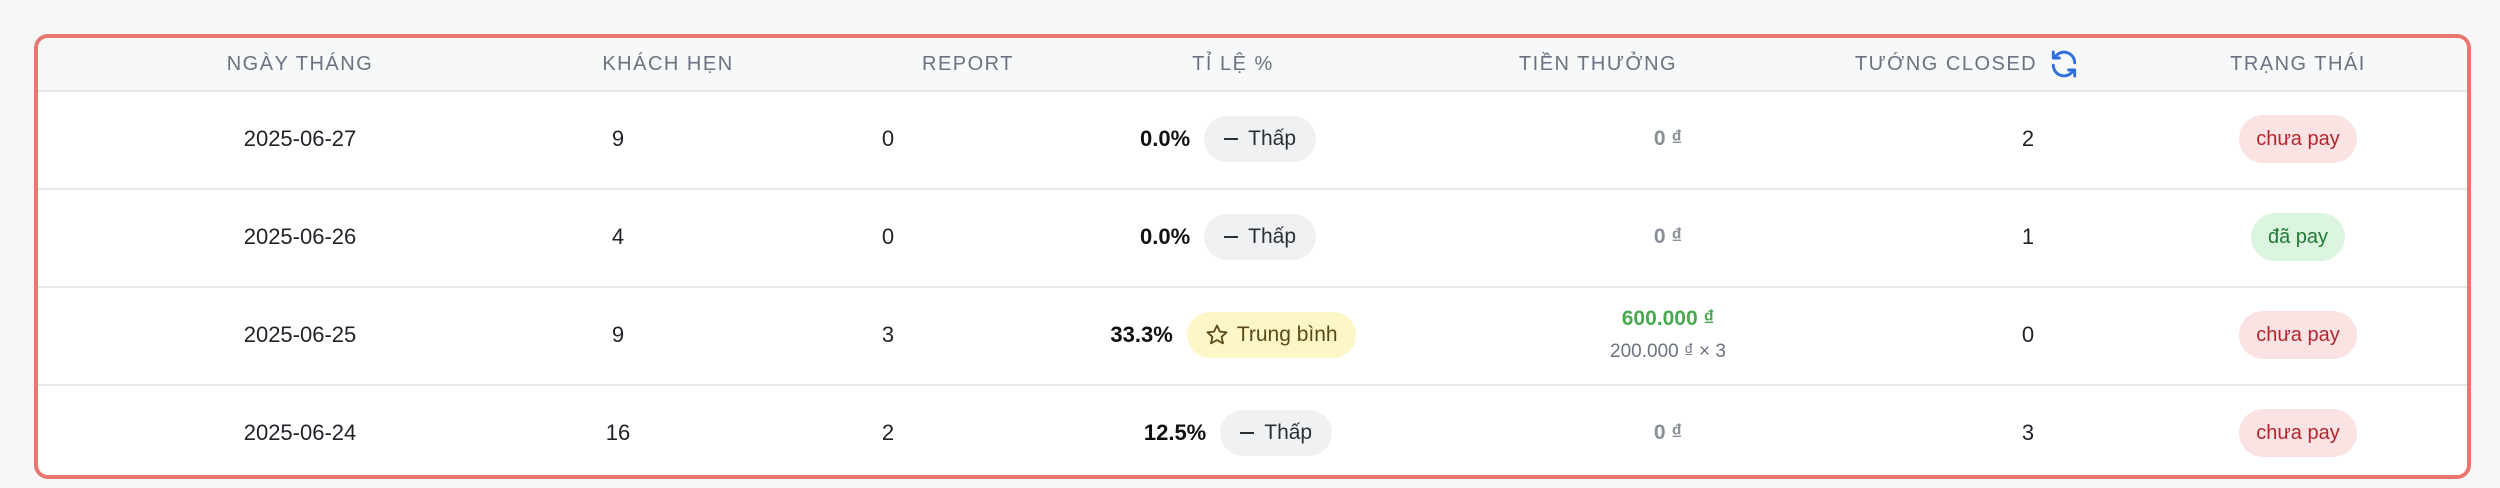  I want to click on status-cell: đã pay, so click(2298, 237).